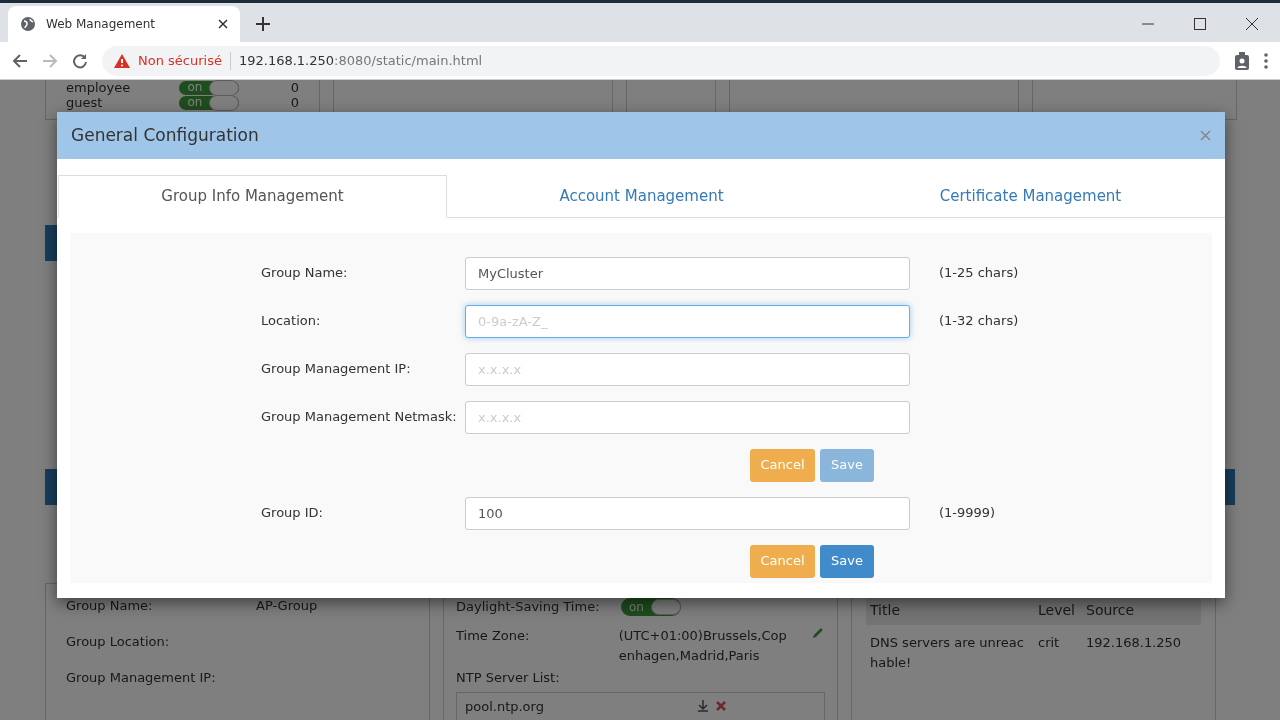  I want to click on column-header: Level, so click(1058, 610).